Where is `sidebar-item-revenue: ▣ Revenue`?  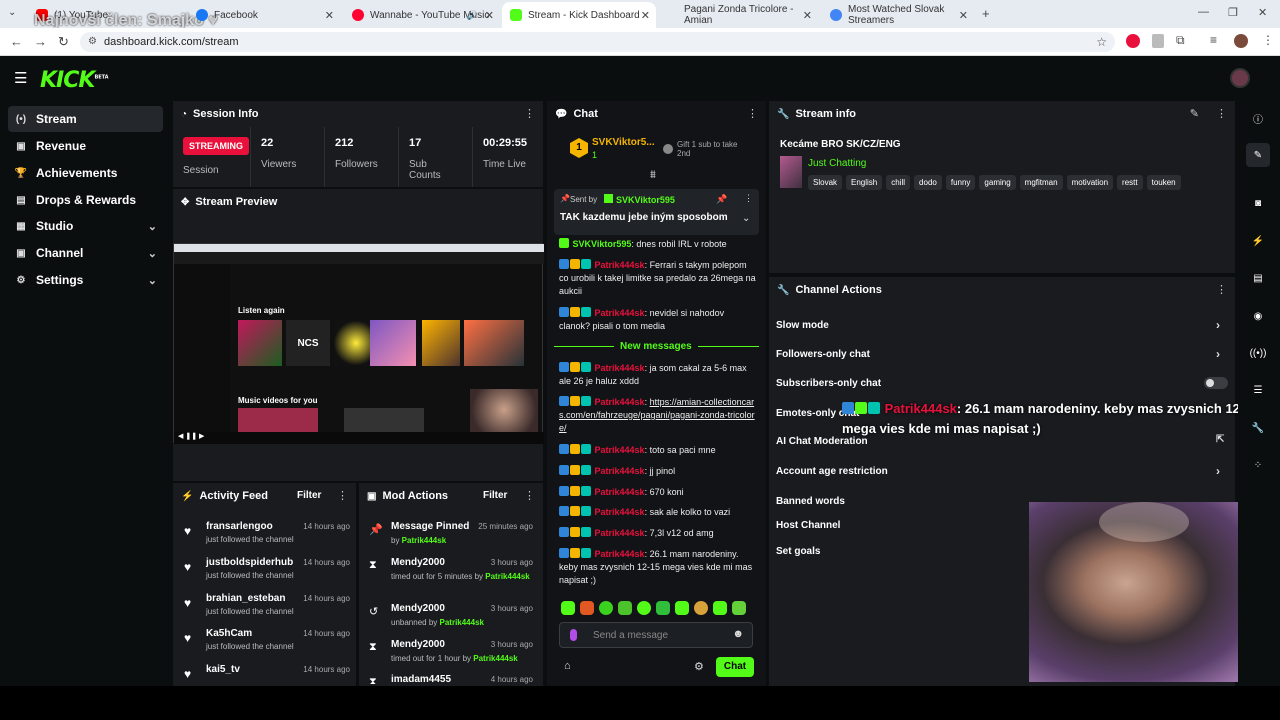 sidebar-item-revenue: ▣ Revenue is located at coordinates (85, 146).